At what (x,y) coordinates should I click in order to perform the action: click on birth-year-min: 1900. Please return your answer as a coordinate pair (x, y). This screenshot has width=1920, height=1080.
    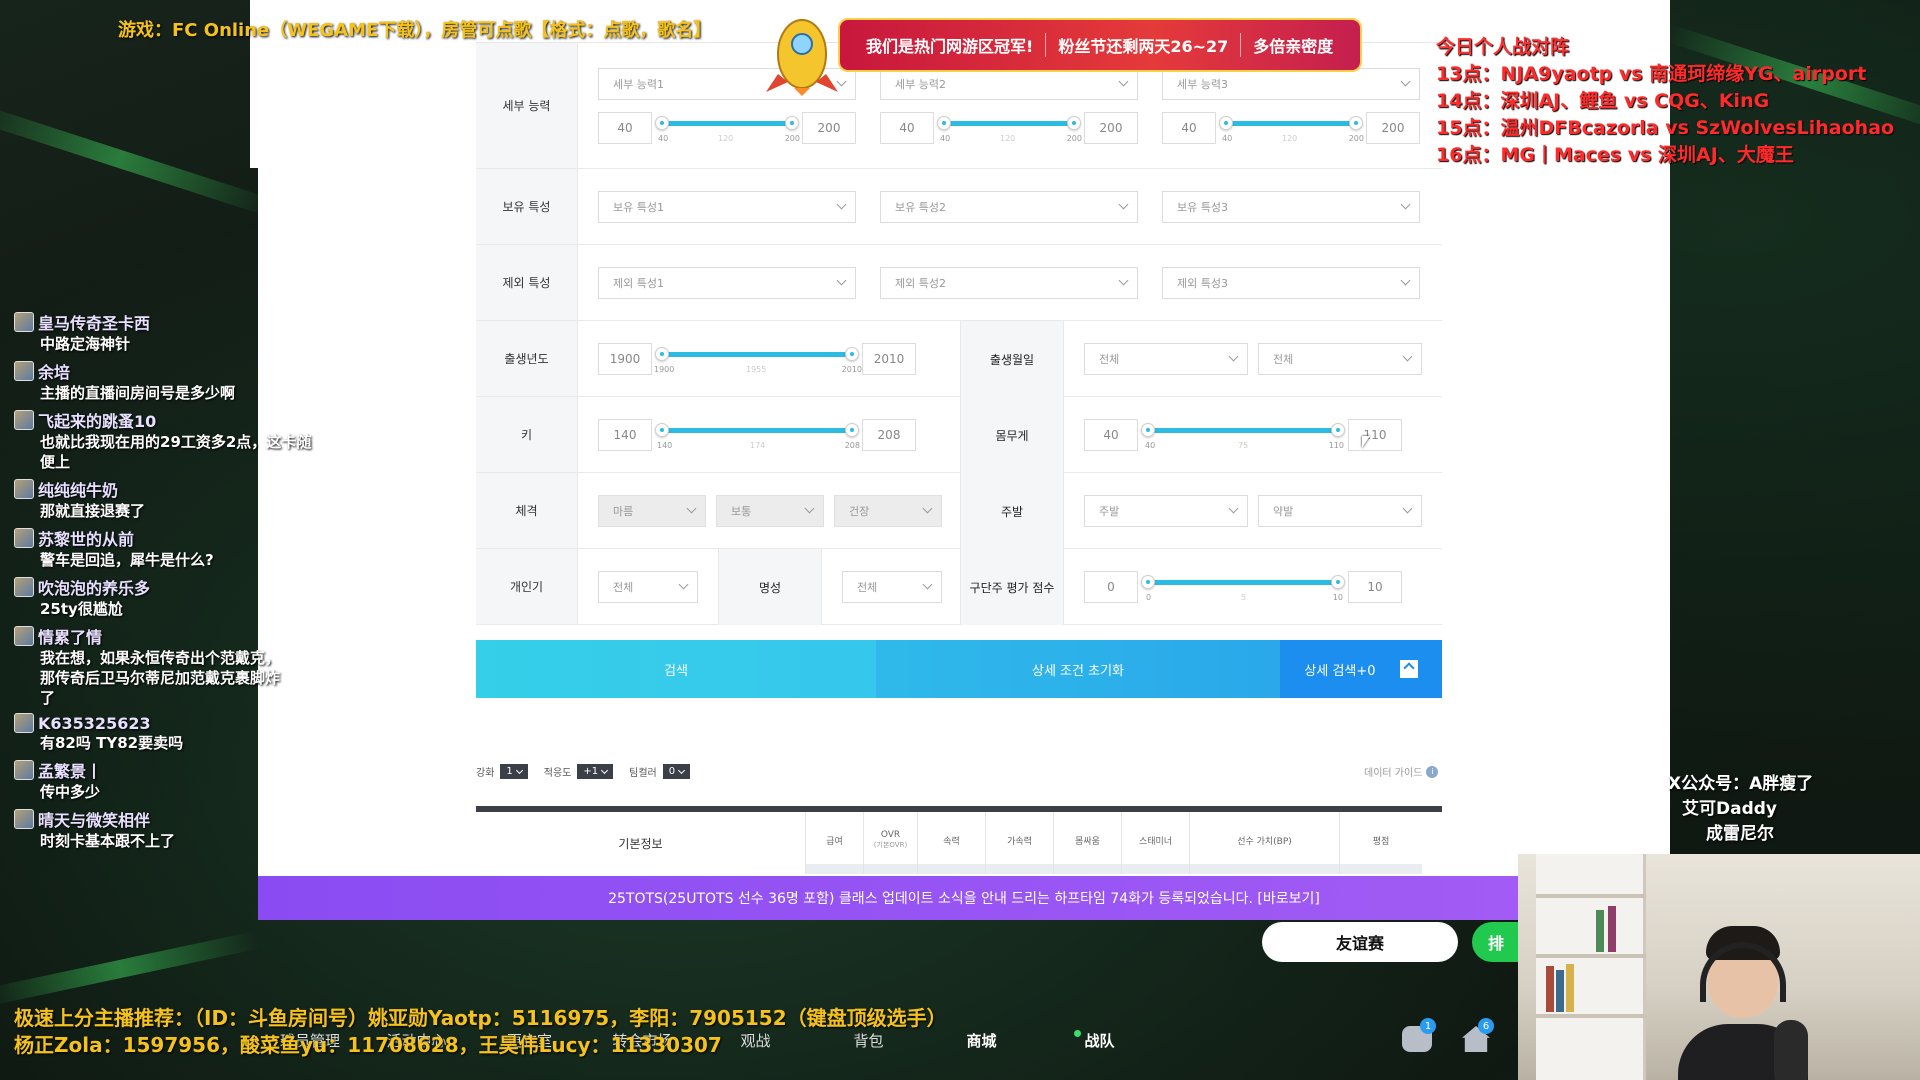
    Looking at the image, I should click on (625, 358).